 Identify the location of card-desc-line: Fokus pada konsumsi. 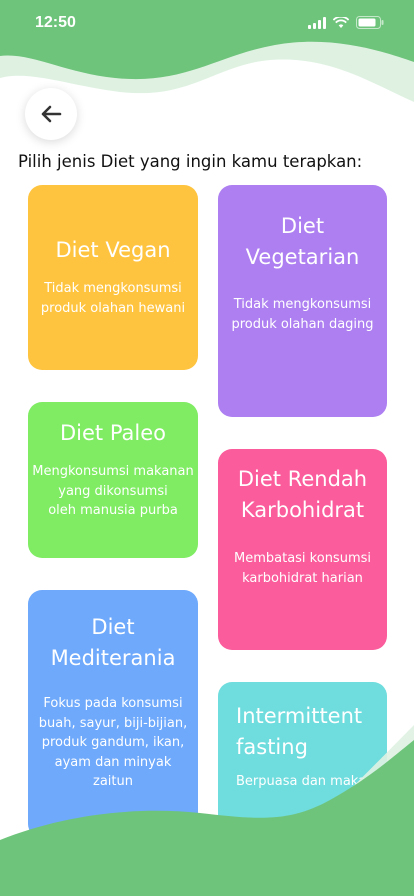
(113, 703).